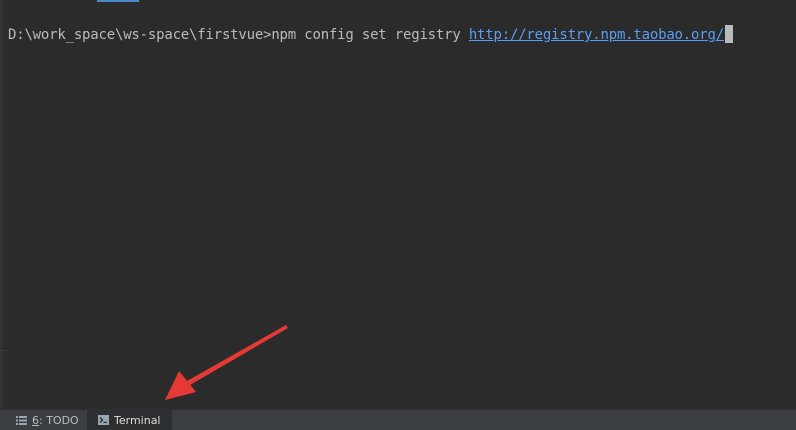  I want to click on terminal-tab-label: Terminal, so click(137, 420).